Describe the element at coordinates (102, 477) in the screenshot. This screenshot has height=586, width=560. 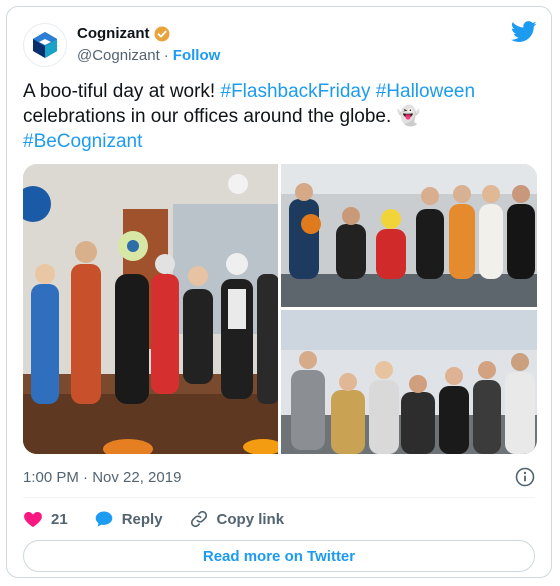
I see `tweet-timestamp: 1:00 PM · Nov 22, 2019` at that location.